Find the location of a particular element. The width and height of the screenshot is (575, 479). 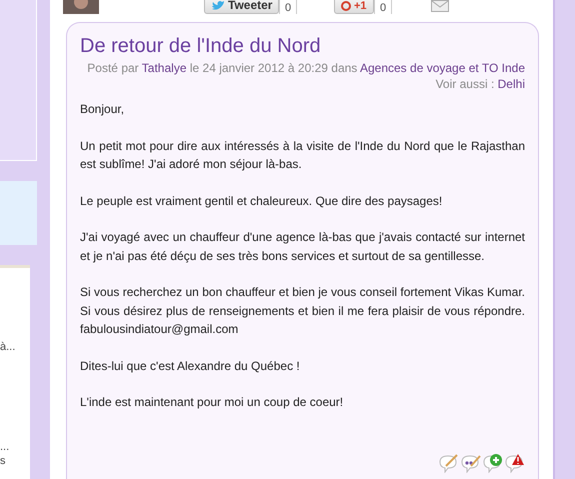

post-paragraph: Le peuple est vraiment gentil et chaleureux. Que dire des paysages! is located at coordinates (262, 201).